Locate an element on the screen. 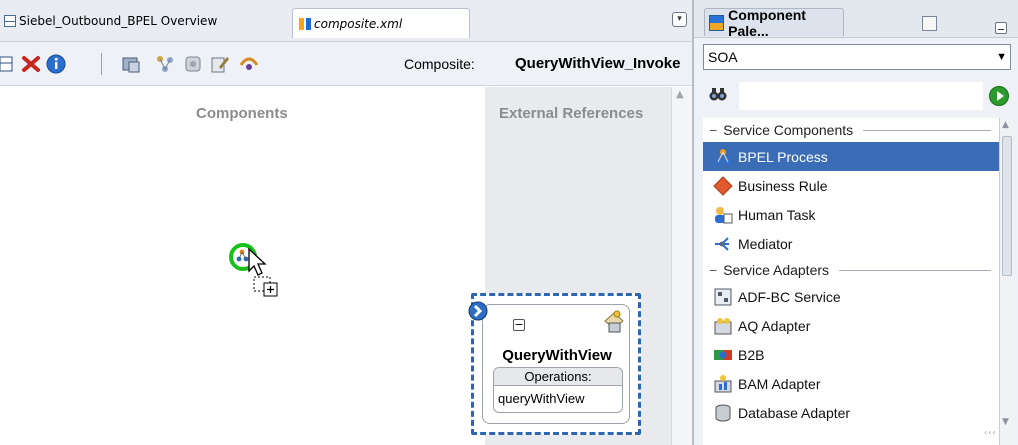 This screenshot has height=445, width=1018. human-task-icon is located at coordinates (724, 214).